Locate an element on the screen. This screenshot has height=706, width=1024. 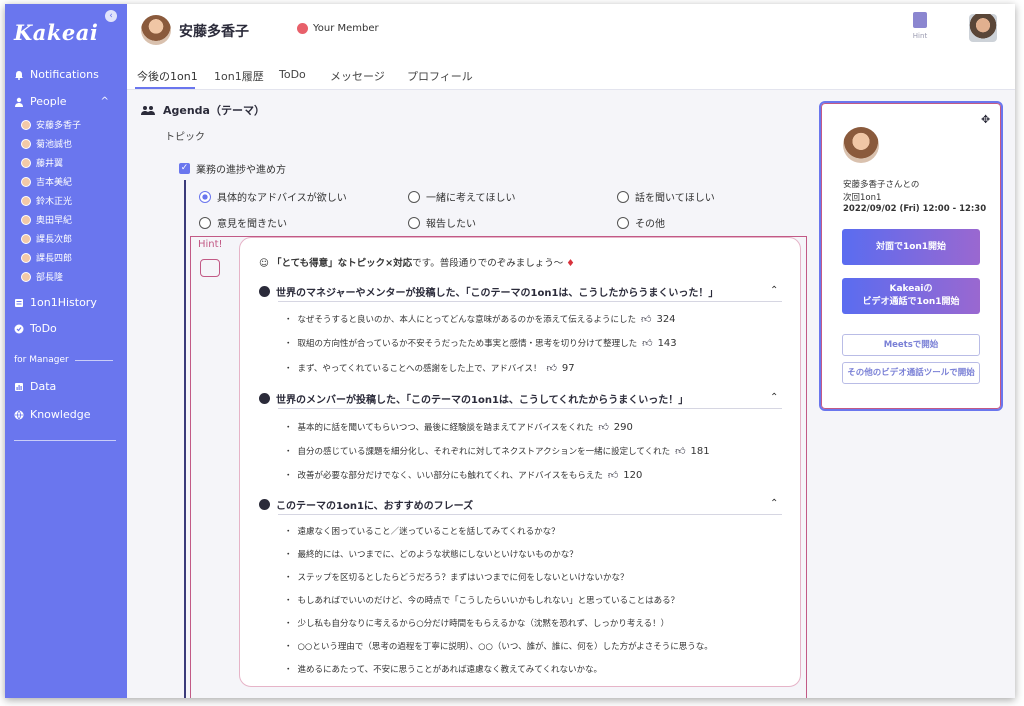
sidebar-item-people: People ^ is located at coordinates (61, 101).